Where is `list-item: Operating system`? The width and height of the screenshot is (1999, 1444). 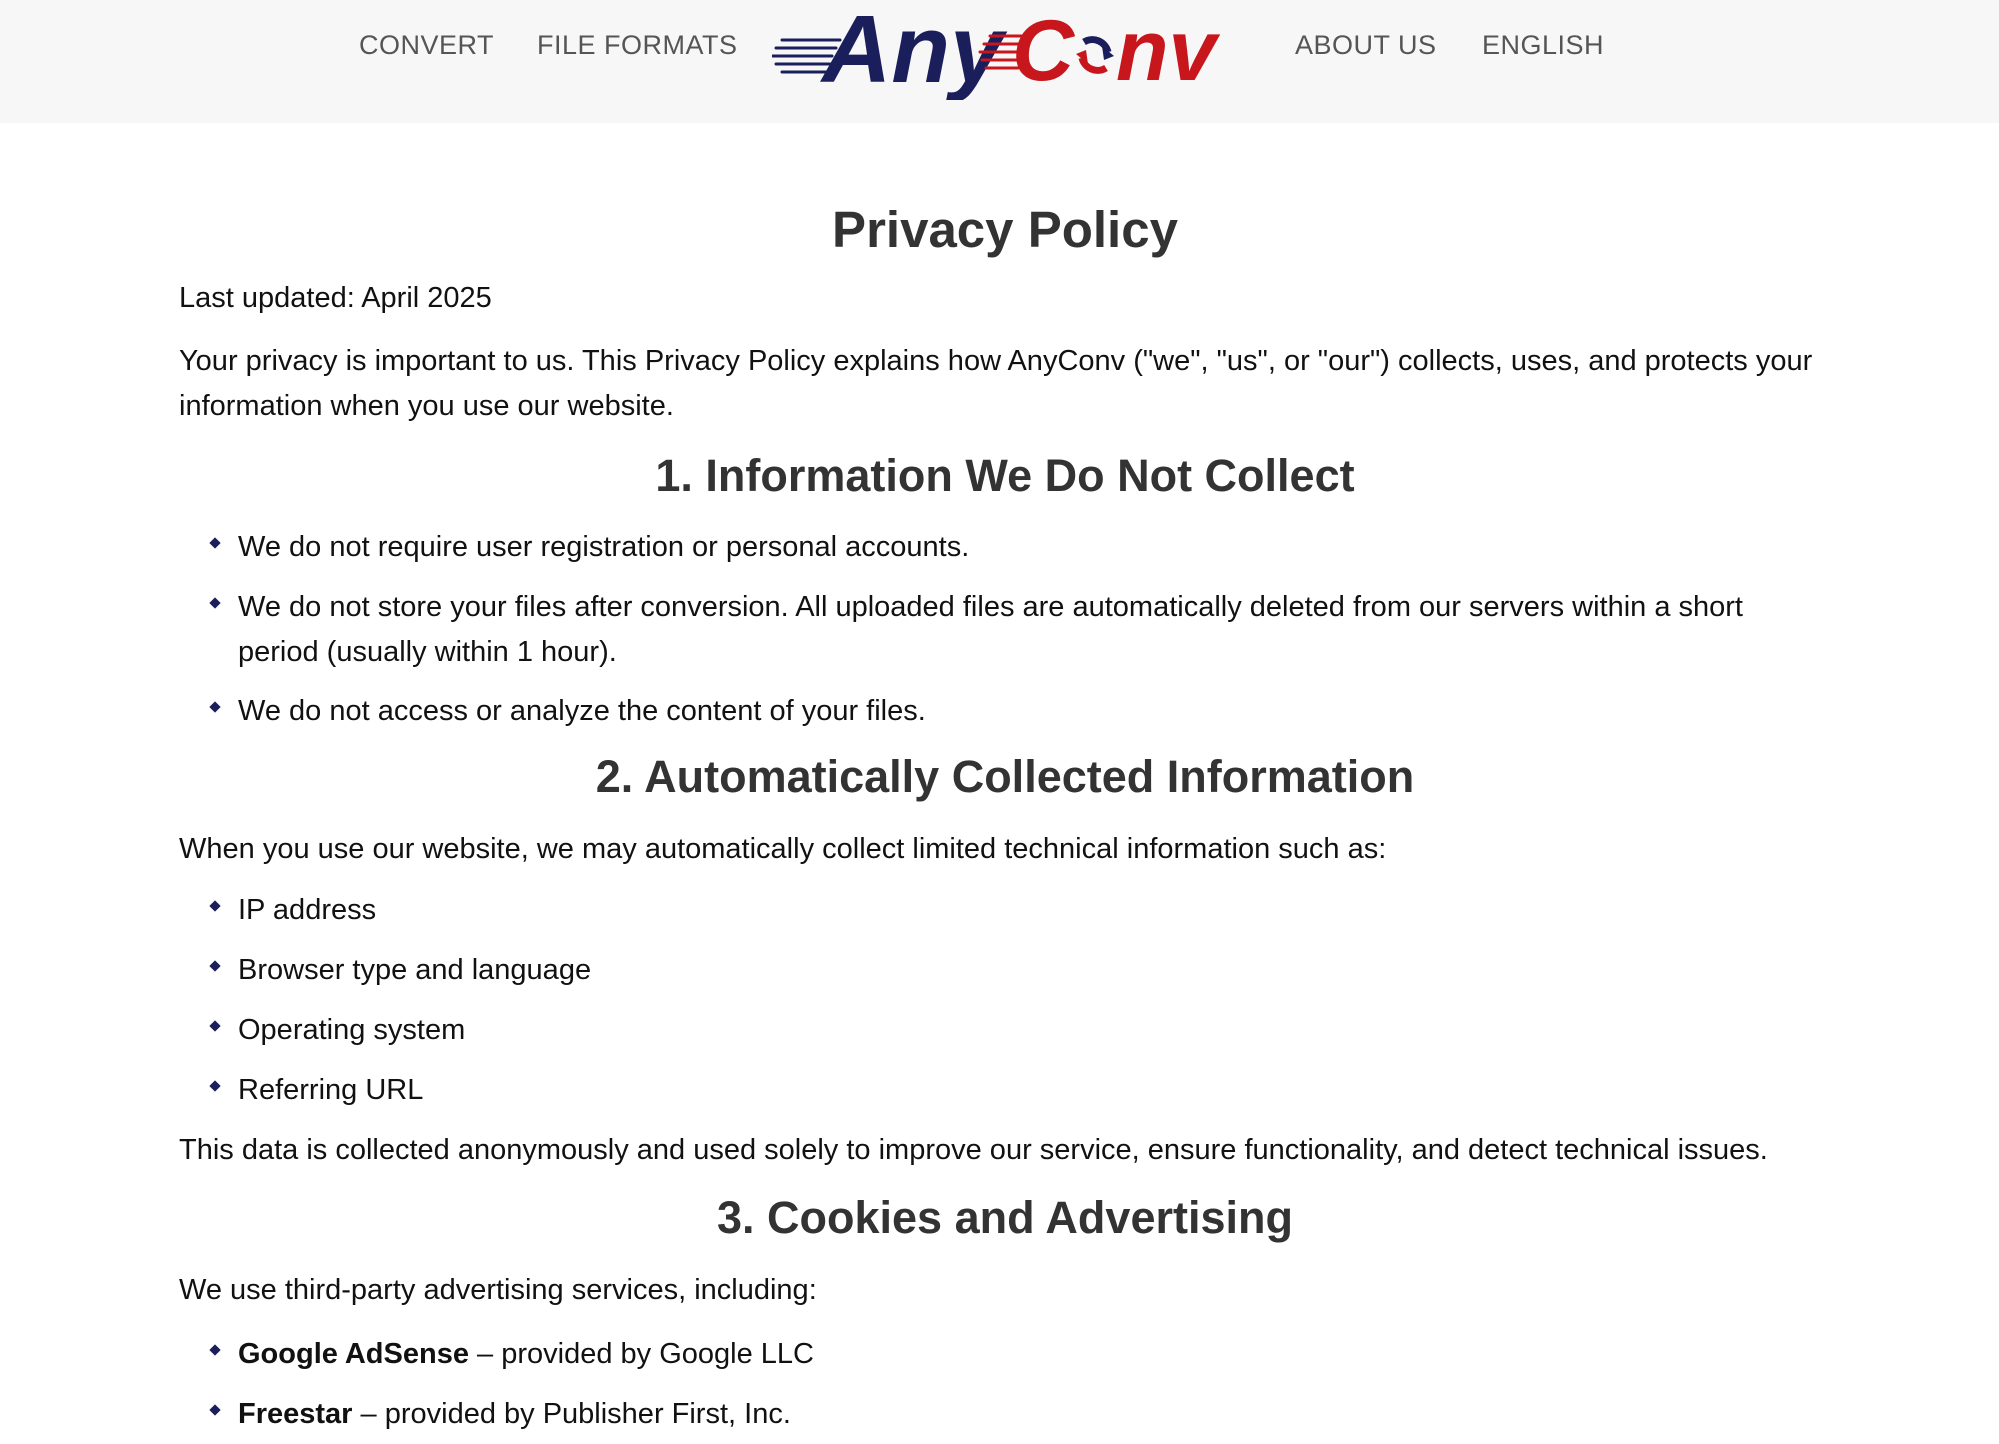
list-item: Operating system is located at coordinates (1013, 1030).